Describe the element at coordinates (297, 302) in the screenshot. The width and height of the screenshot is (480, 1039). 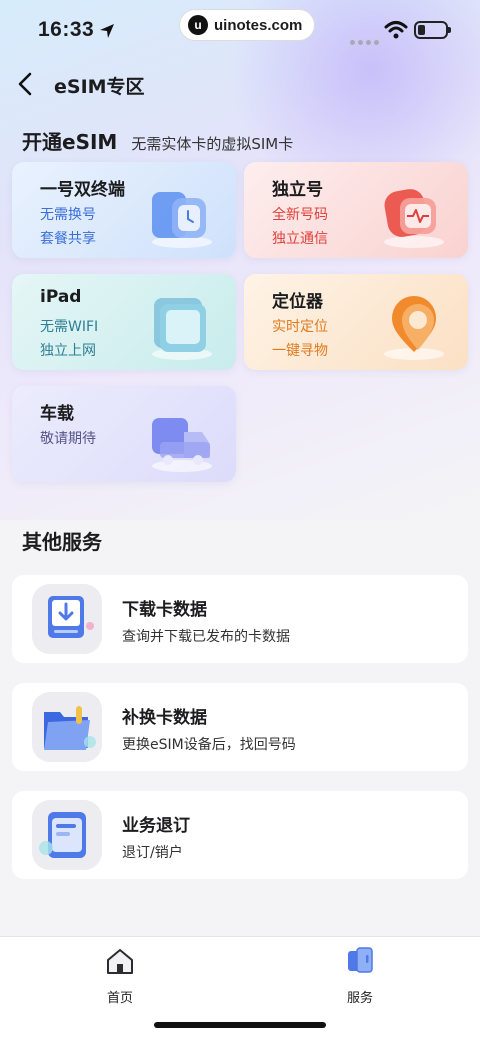
I see `card-title: 定位器` at that location.